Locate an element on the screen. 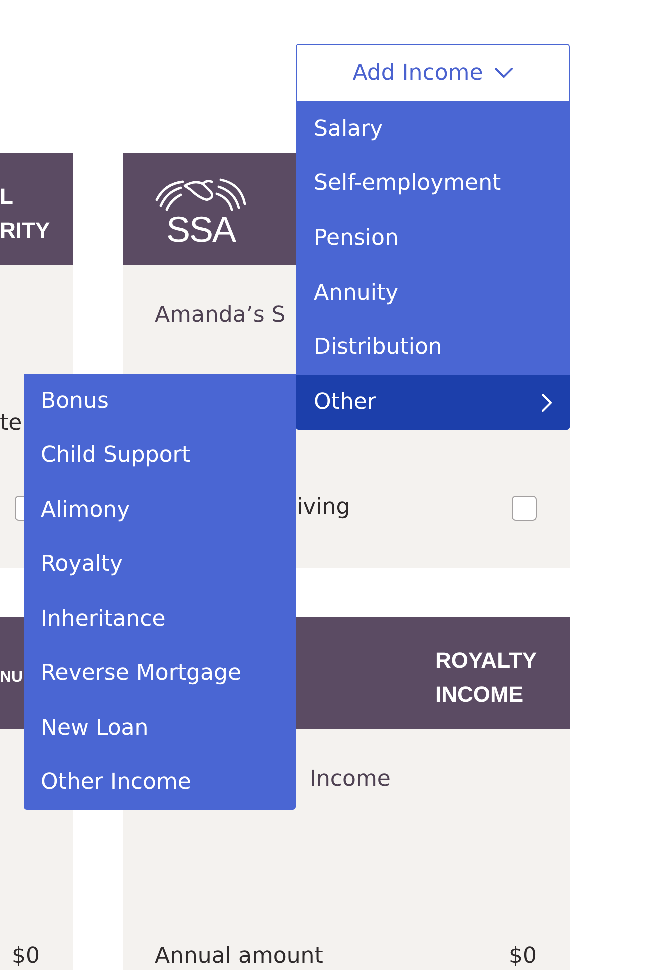 The image size is (654, 970). add-income-button: Add Income is located at coordinates (433, 73).